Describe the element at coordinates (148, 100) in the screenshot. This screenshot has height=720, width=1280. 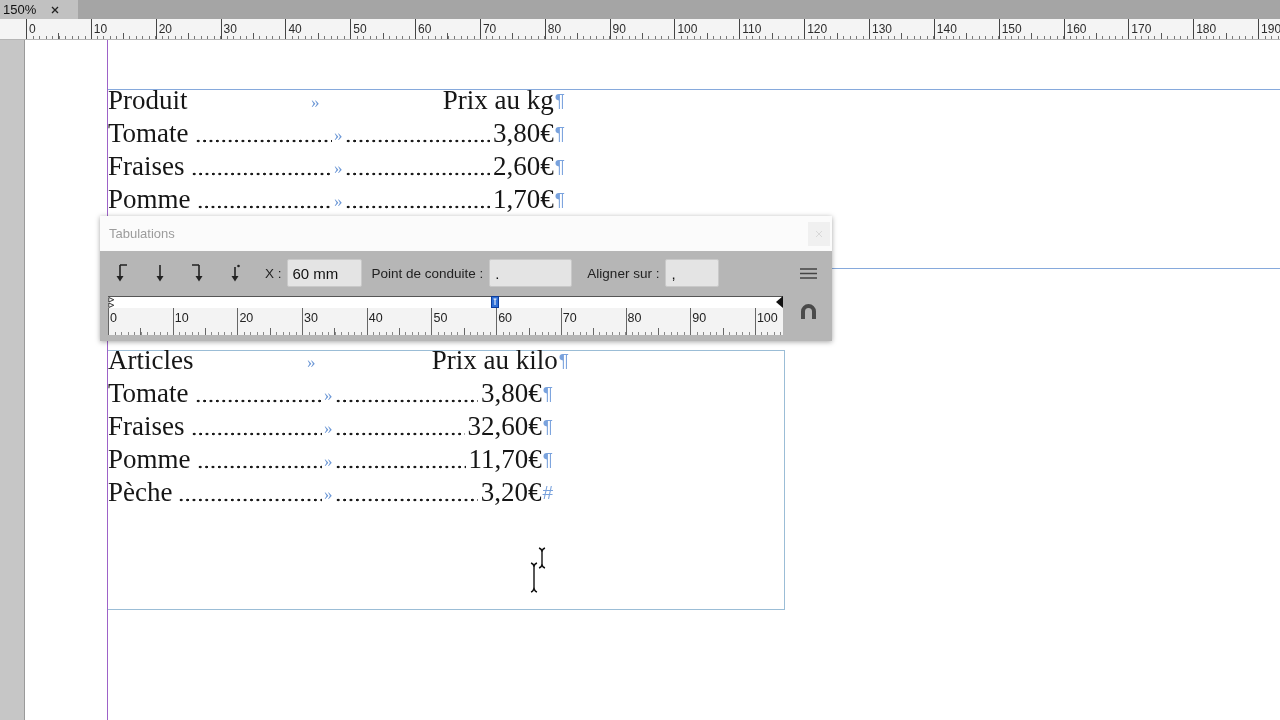
I see `column-heading: Produit` at that location.